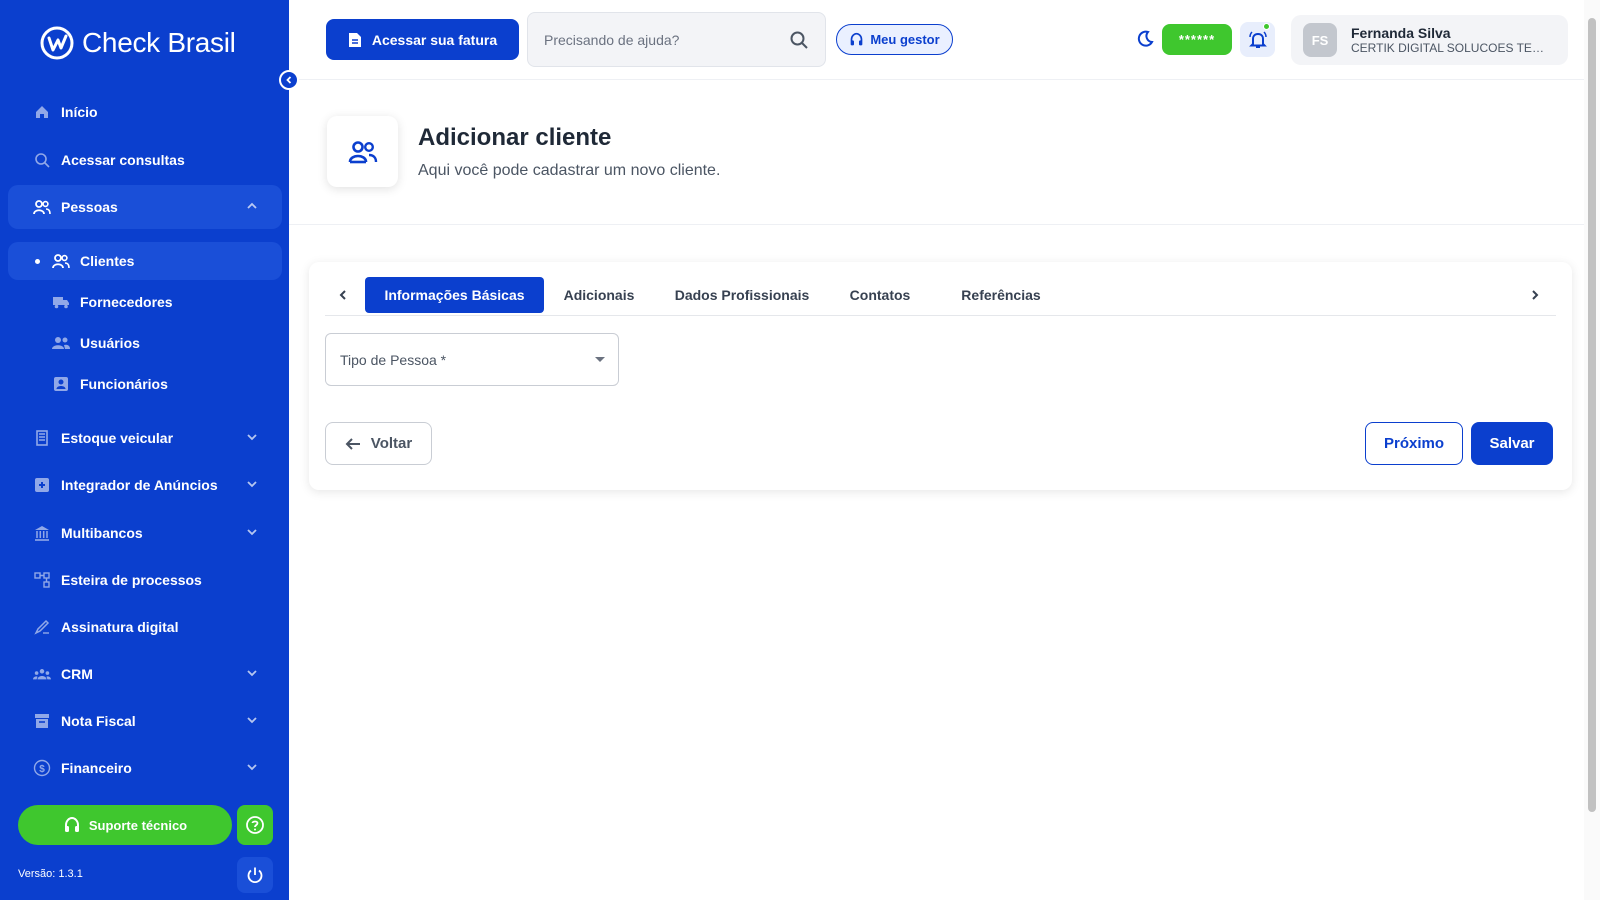 The width and height of the screenshot is (1600, 900). What do you see at coordinates (742, 295) in the screenshot?
I see `tab-dados-profissionais: Dados Profissionais` at bounding box center [742, 295].